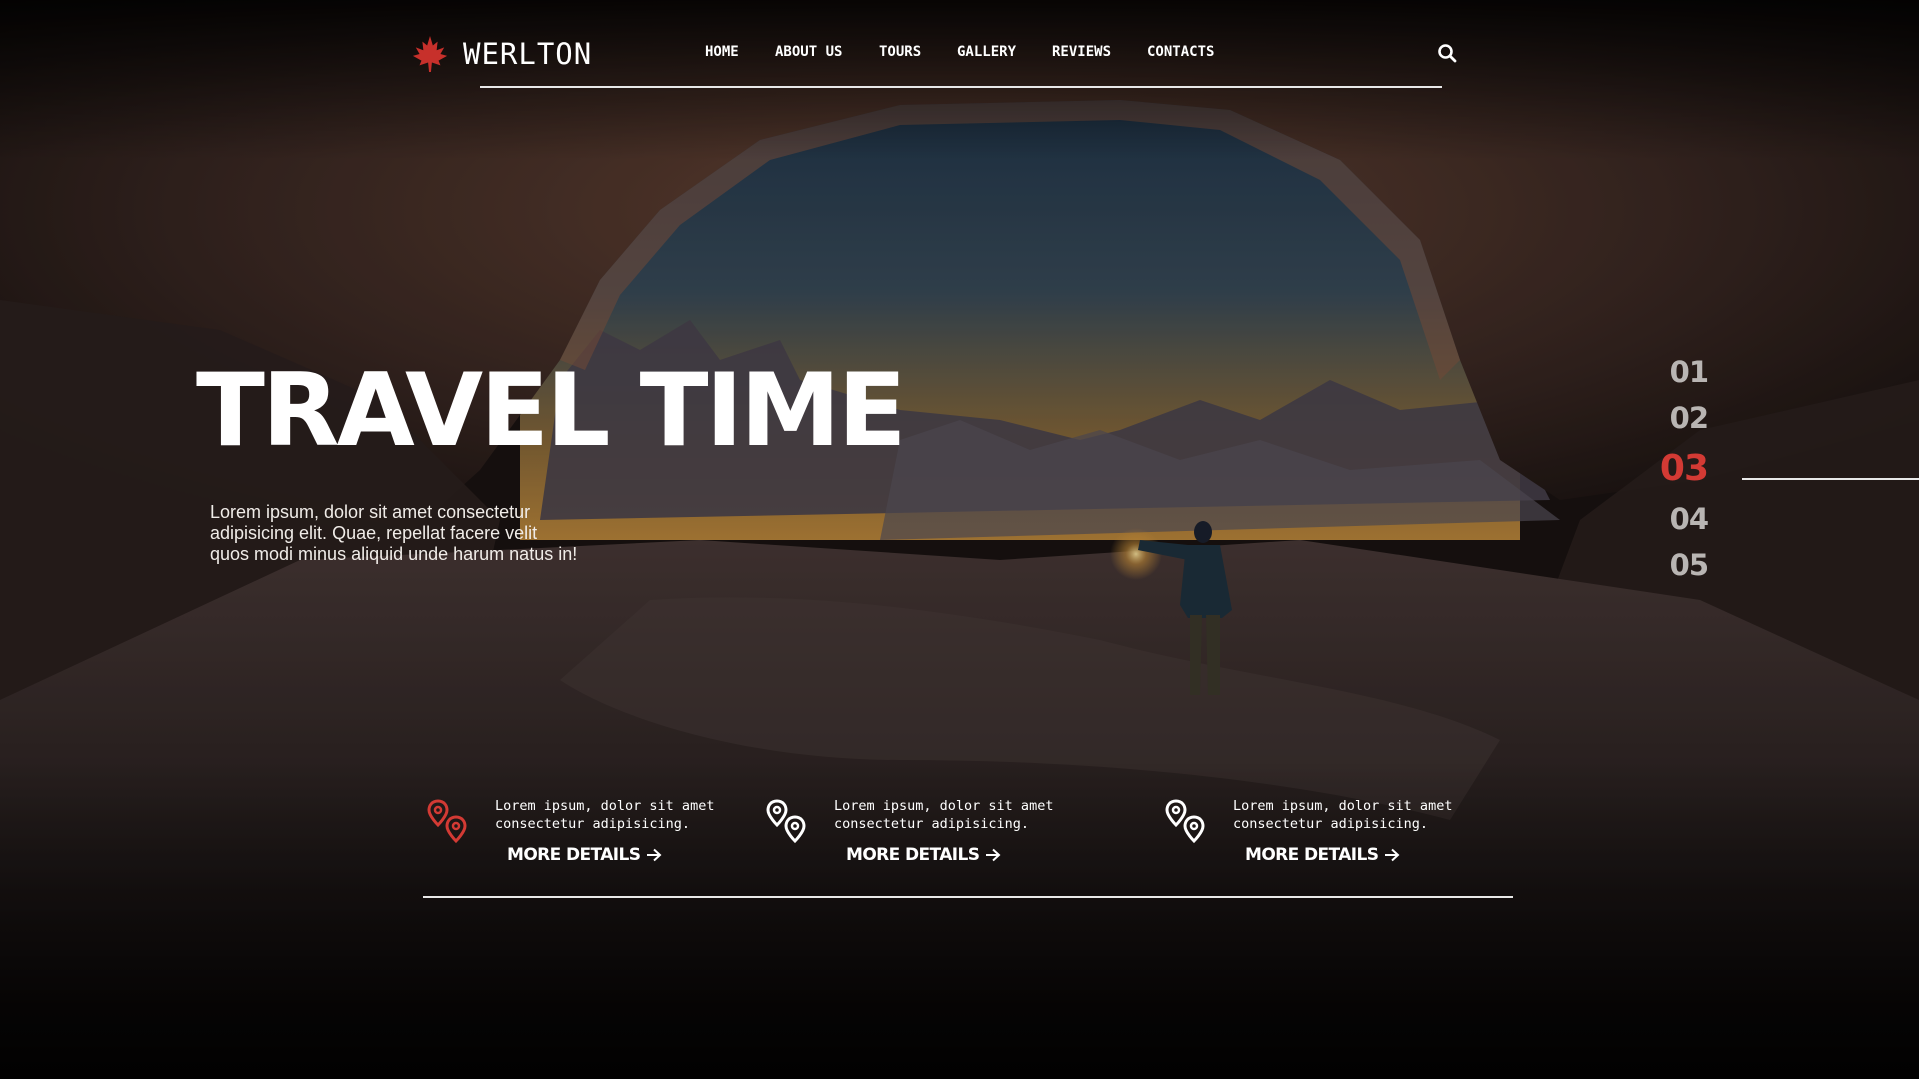  What do you see at coordinates (1830, 479) in the screenshot?
I see `active-slide-line` at bounding box center [1830, 479].